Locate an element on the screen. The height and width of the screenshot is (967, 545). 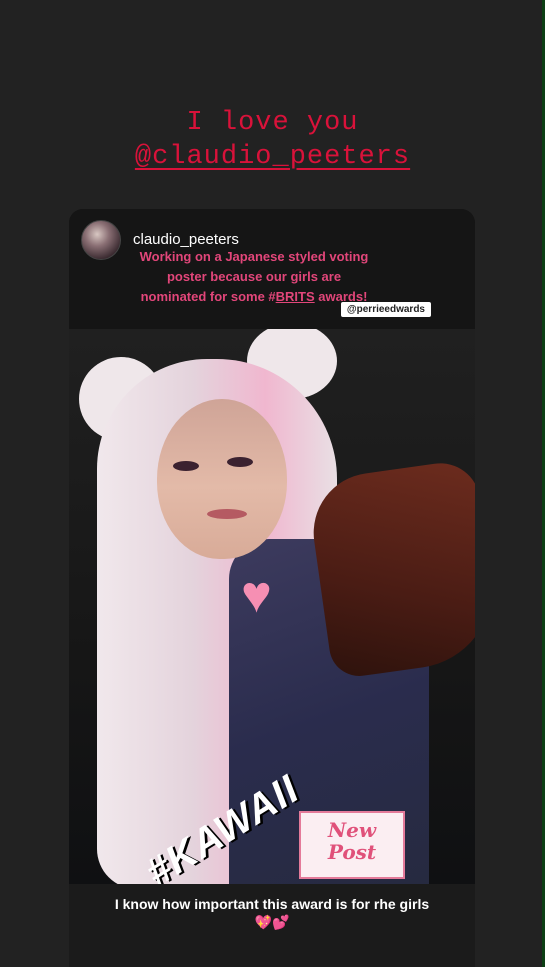
new-post-line1: New is located at coordinates (352, 830).